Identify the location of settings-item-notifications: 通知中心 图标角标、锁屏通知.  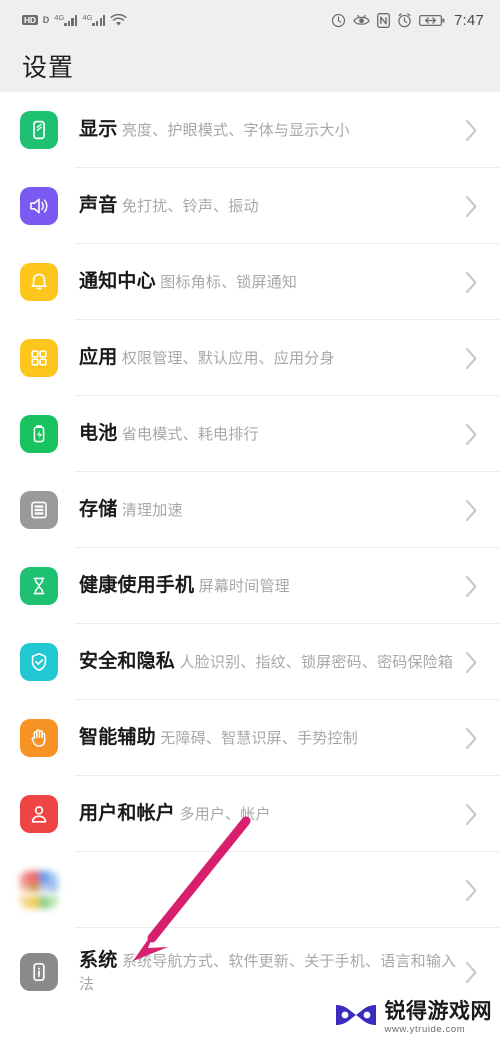
(250, 282).